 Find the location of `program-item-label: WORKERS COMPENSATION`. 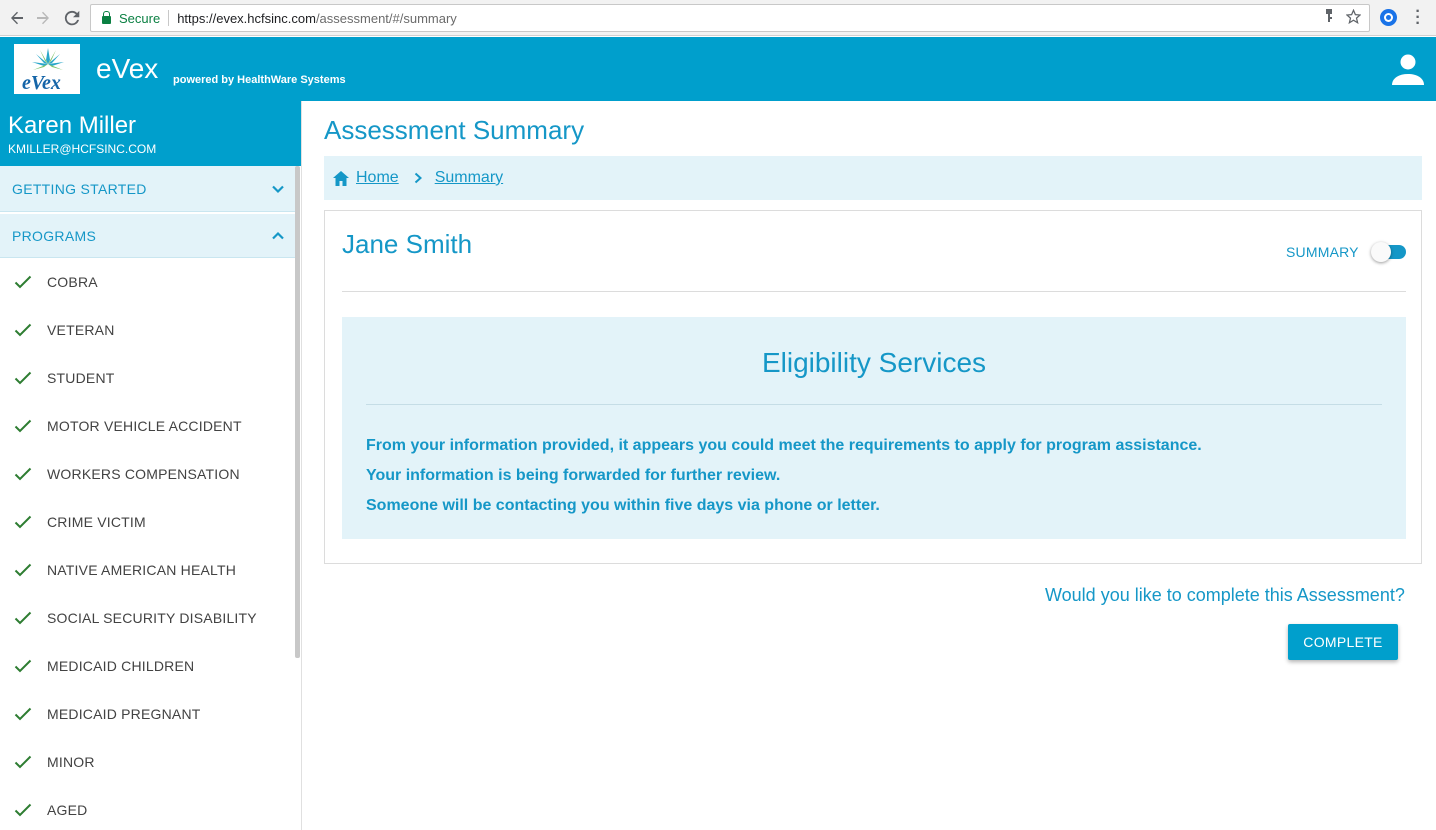

program-item-label: WORKERS COMPENSATION is located at coordinates (143, 474).